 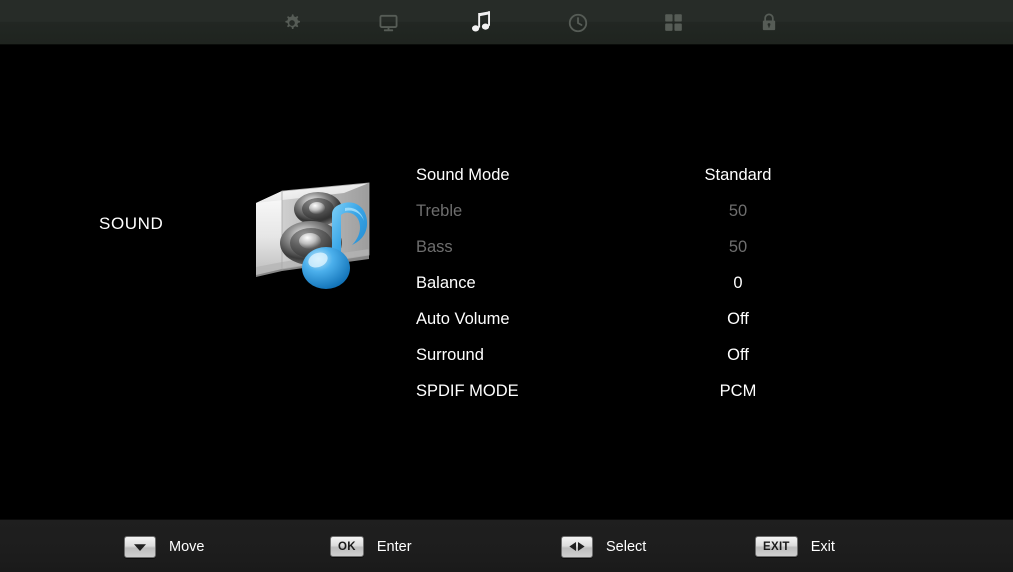 What do you see at coordinates (822, 546) in the screenshot?
I see `help-label: Exit` at bounding box center [822, 546].